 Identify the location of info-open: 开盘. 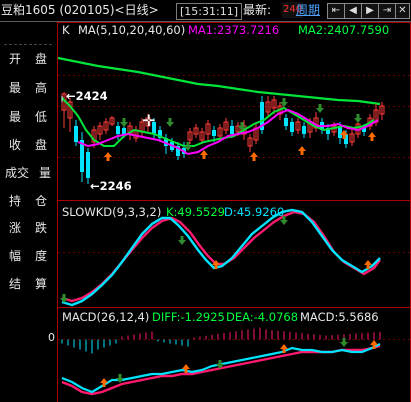
(28, 59).